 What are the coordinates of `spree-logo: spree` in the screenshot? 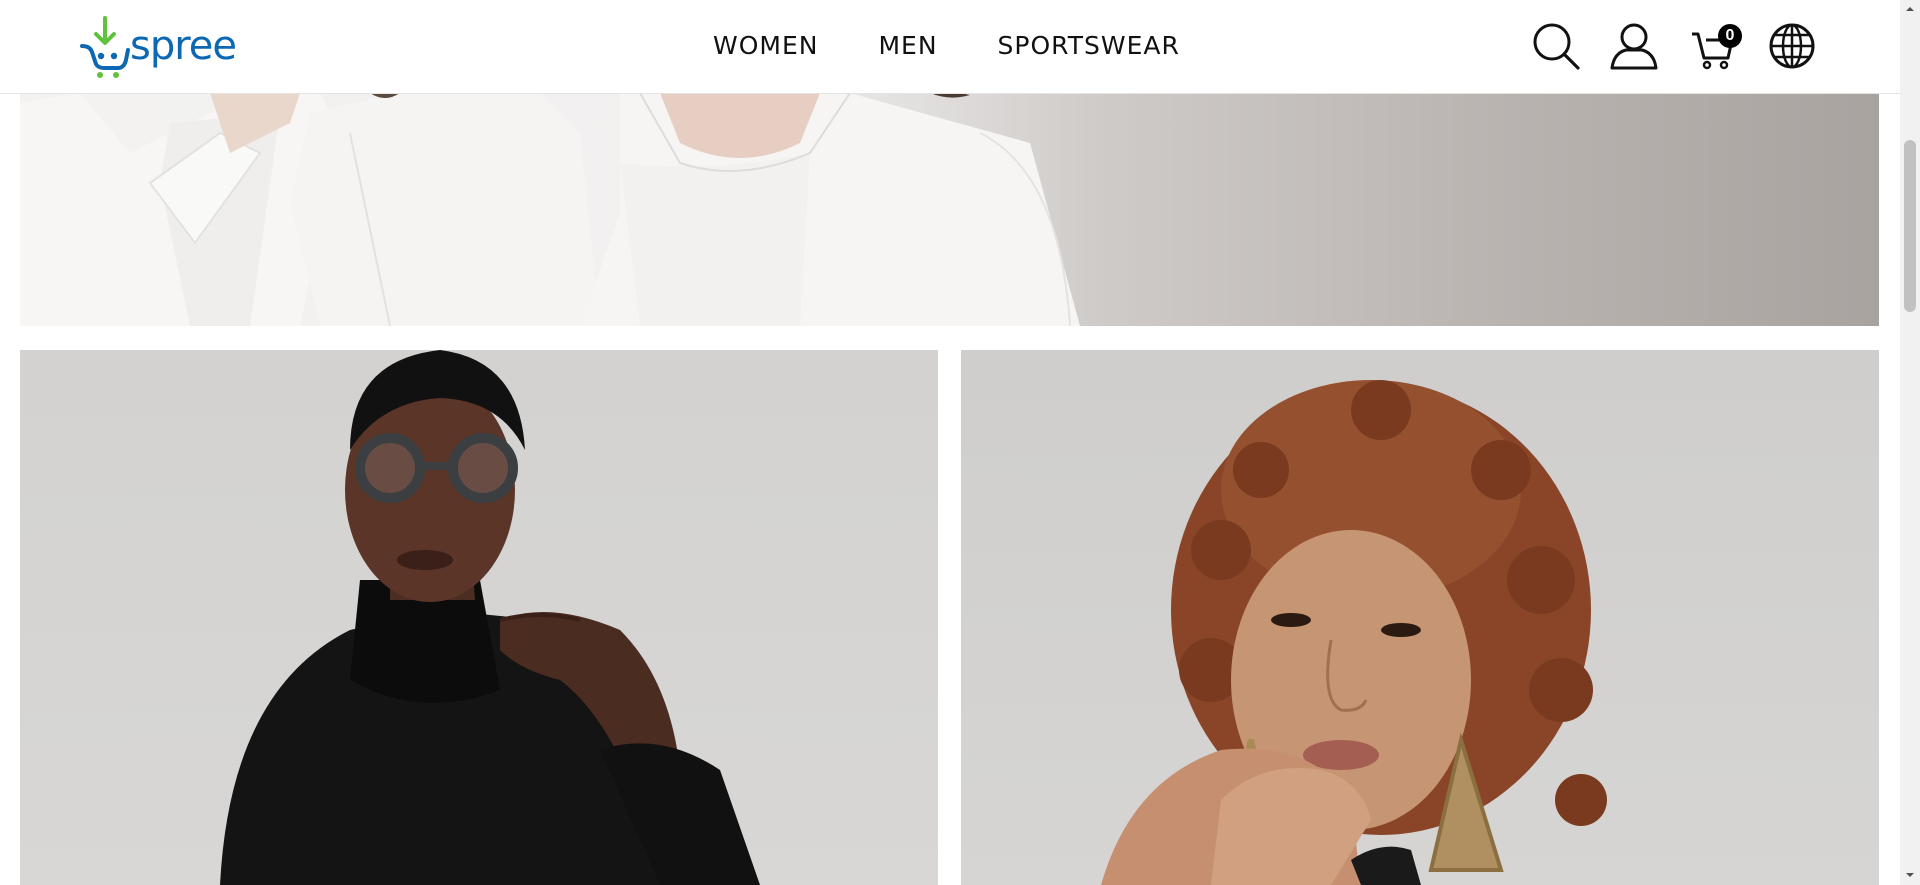 It's located at (158, 47).